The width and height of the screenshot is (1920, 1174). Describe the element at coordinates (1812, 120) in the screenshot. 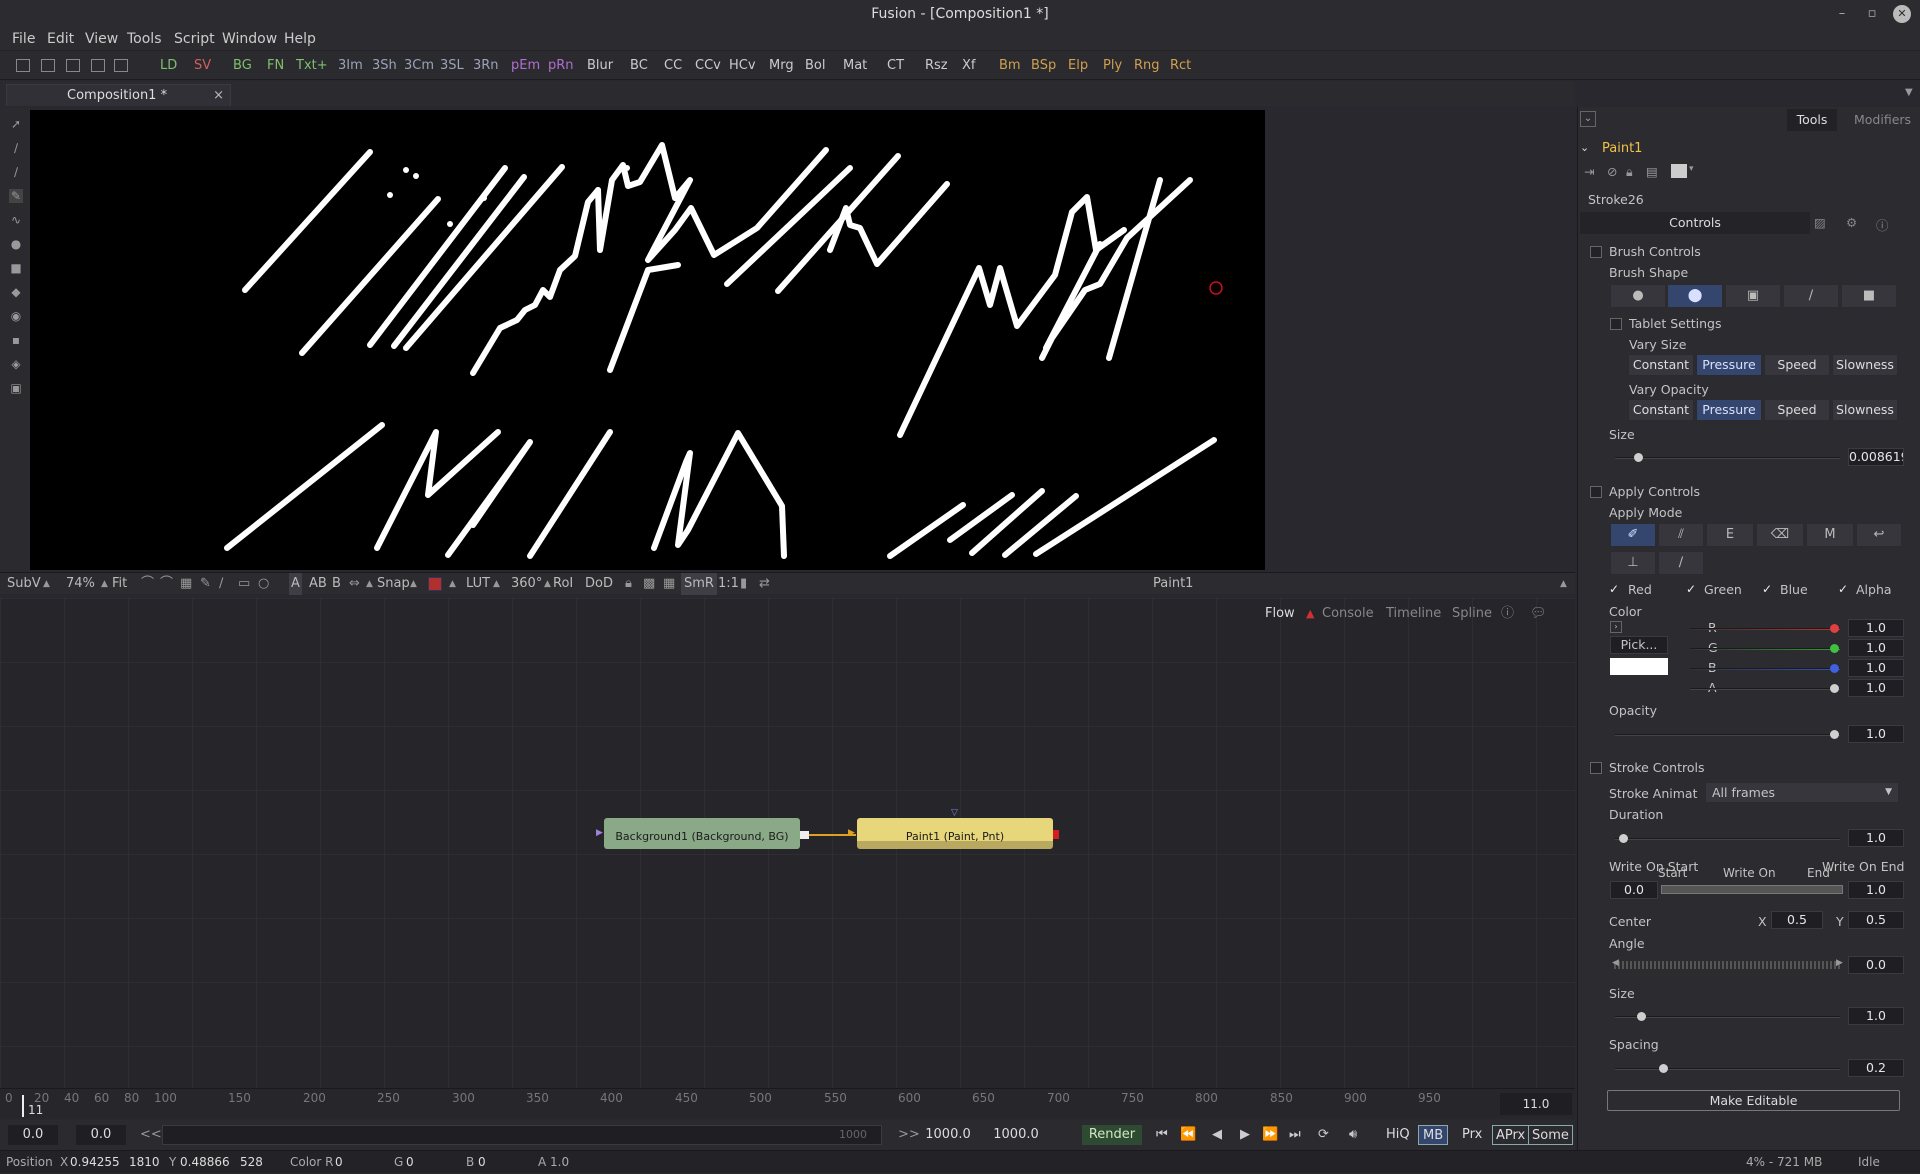

I see `tab-tools: Tools` at that location.